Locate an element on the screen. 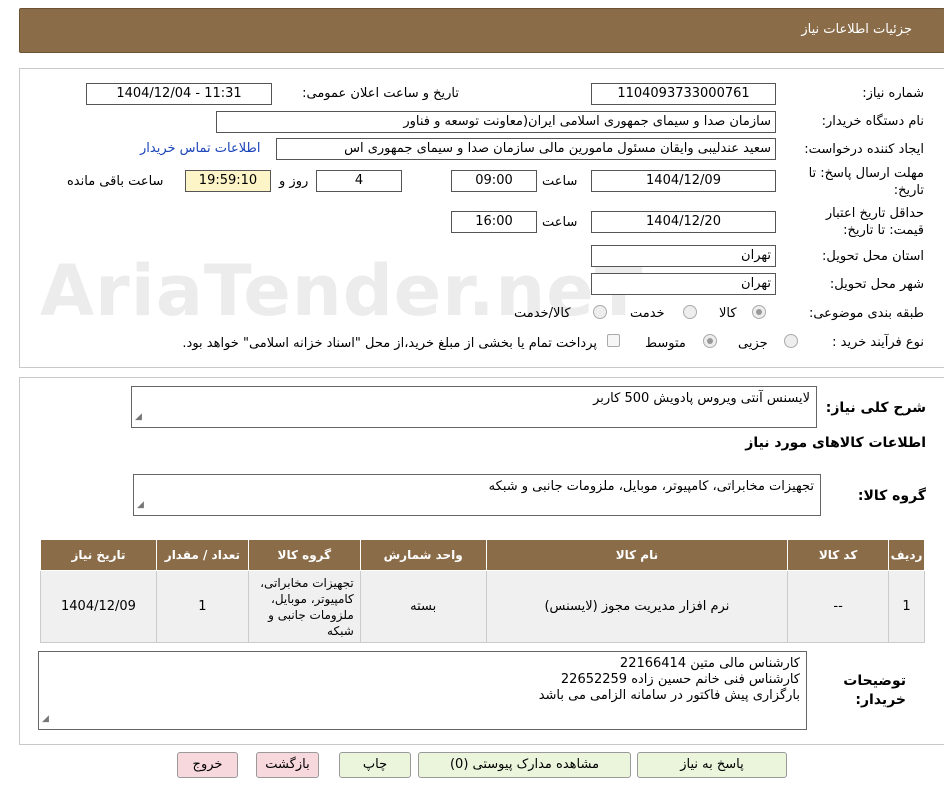 This screenshot has width=944, height=798. validity-date-field: 1404/12/20 is located at coordinates (683, 222).